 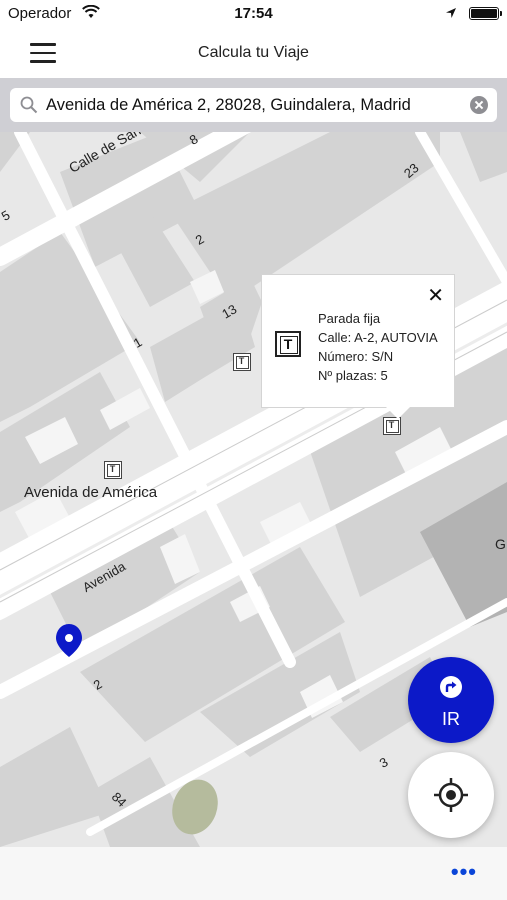 I want to click on bottom-bar: •••, so click(x=253, y=873).